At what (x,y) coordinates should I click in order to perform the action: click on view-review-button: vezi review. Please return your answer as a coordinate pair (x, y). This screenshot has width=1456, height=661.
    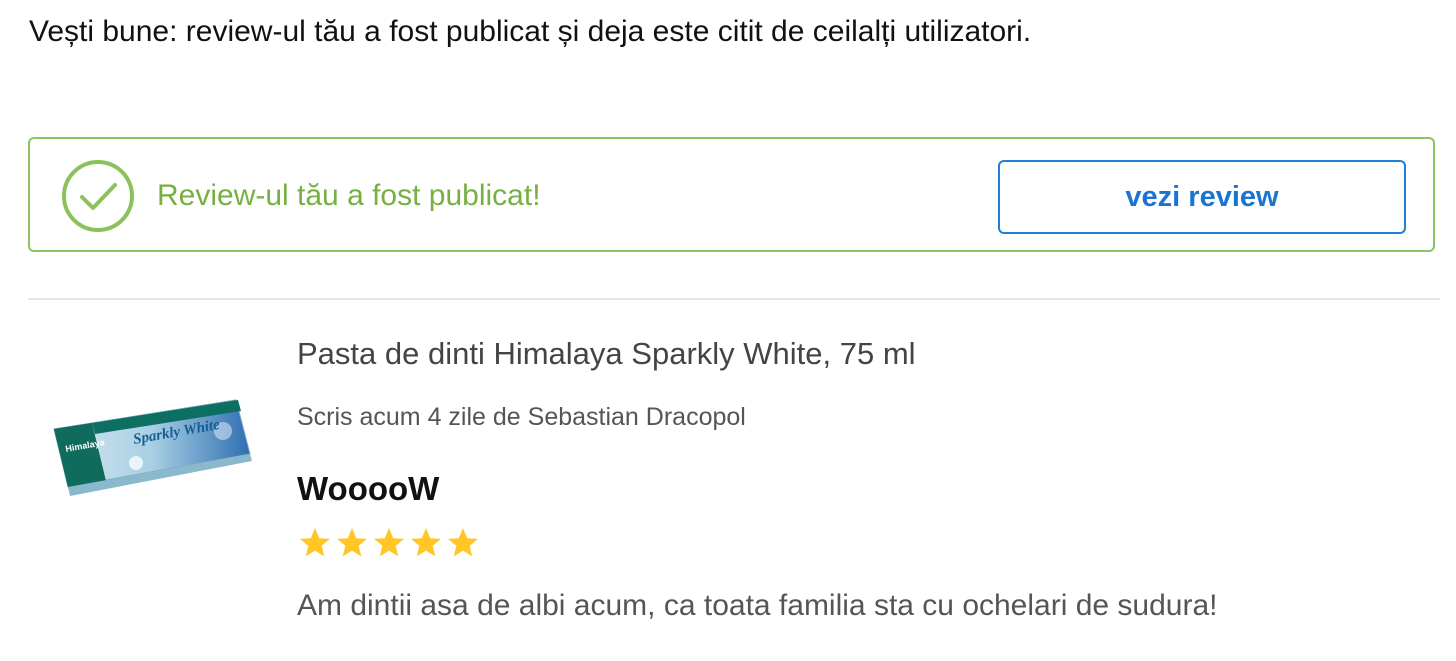
    Looking at the image, I should click on (1202, 197).